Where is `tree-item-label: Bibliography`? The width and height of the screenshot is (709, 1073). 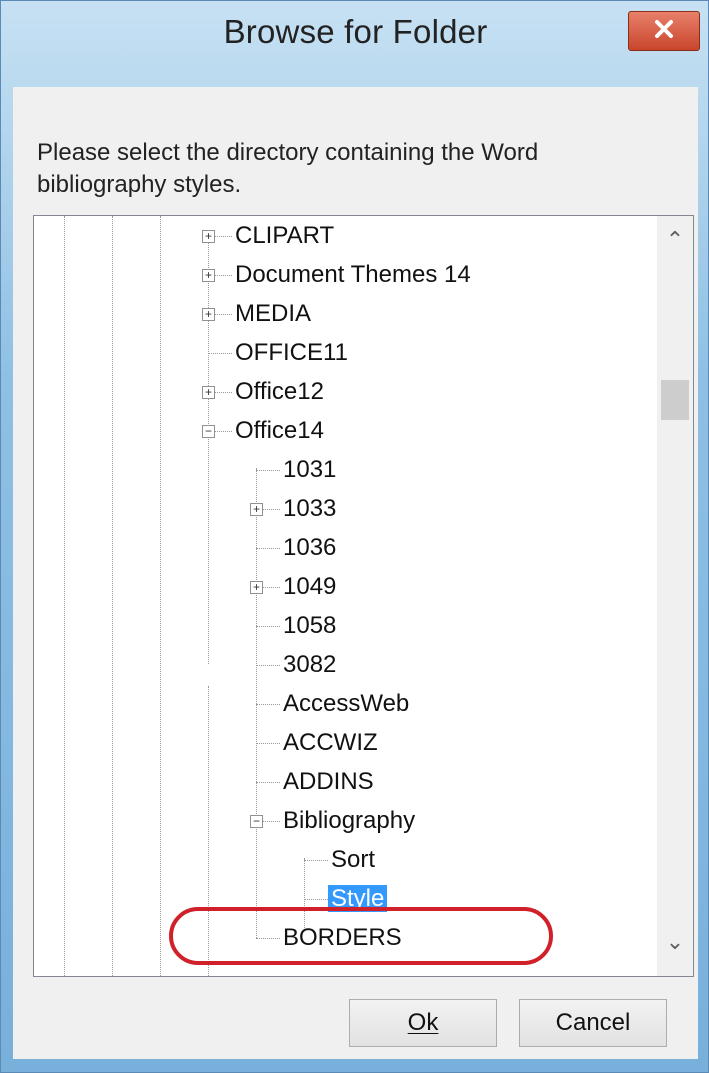
tree-item-label: Bibliography is located at coordinates (349, 820).